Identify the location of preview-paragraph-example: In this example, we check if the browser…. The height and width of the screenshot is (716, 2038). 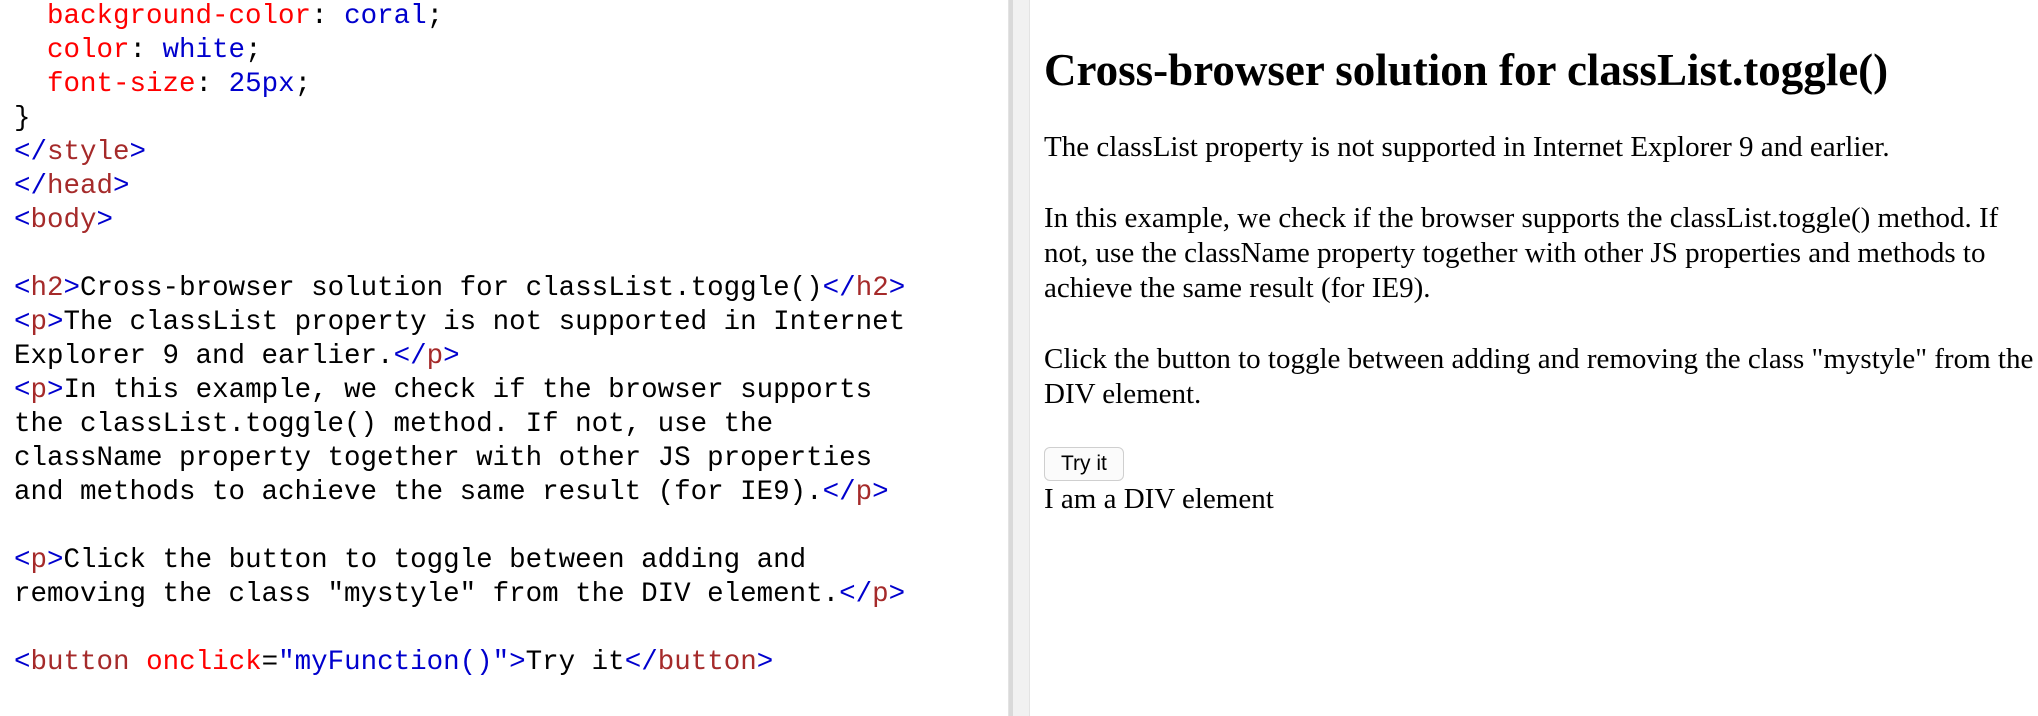
(1521, 253).